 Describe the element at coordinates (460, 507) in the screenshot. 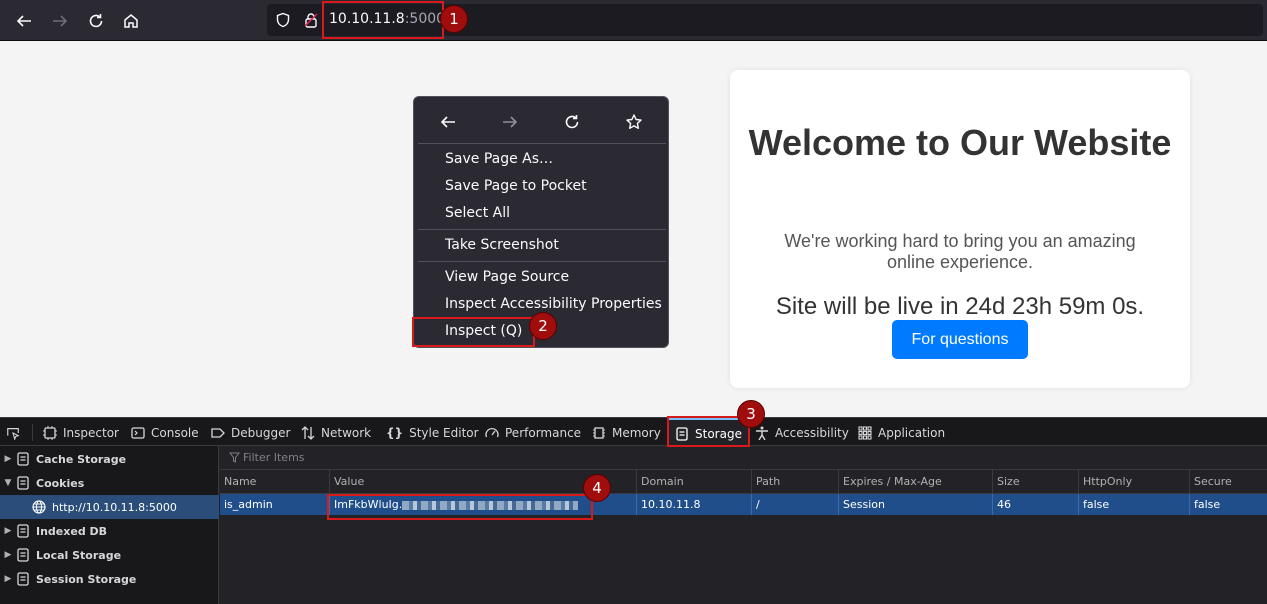

I see `annotation-box-cookie-value` at that location.